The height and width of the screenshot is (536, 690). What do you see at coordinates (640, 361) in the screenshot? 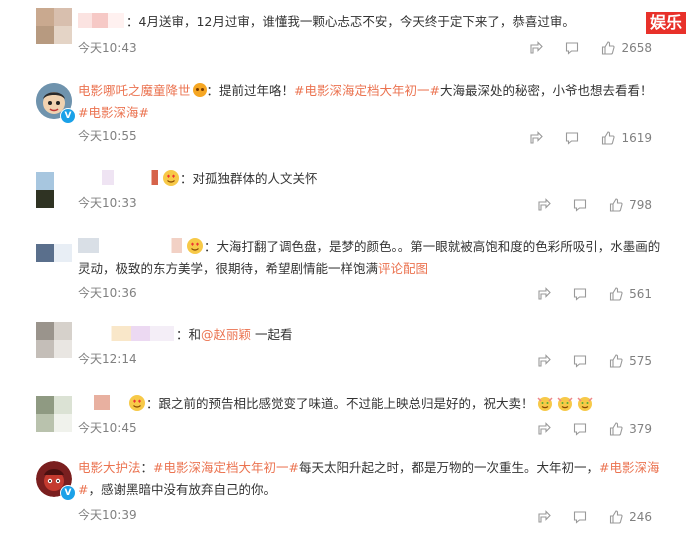
I see `like-count: 575` at bounding box center [640, 361].